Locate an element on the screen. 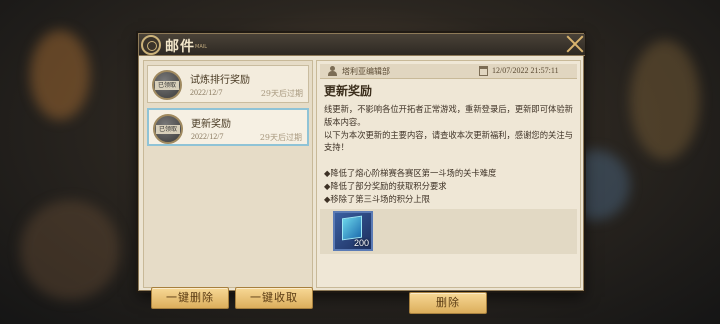 The height and width of the screenshot is (324, 720). delete-button: 删除 is located at coordinates (448, 303).